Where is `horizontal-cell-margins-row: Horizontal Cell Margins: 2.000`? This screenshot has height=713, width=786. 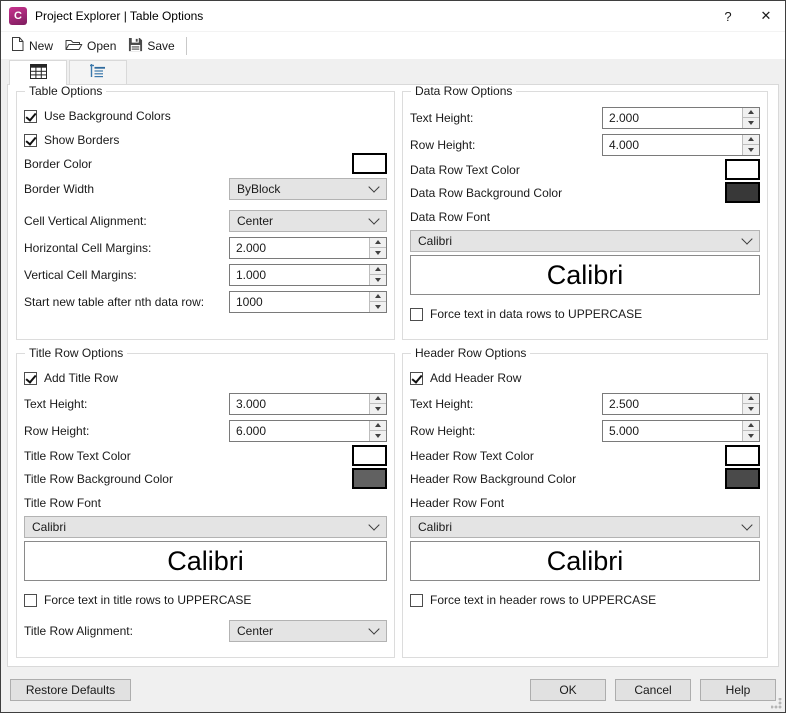
horizontal-cell-margins-row: Horizontal Cell Margins: 2.000 is located at coordinates (205, 247).